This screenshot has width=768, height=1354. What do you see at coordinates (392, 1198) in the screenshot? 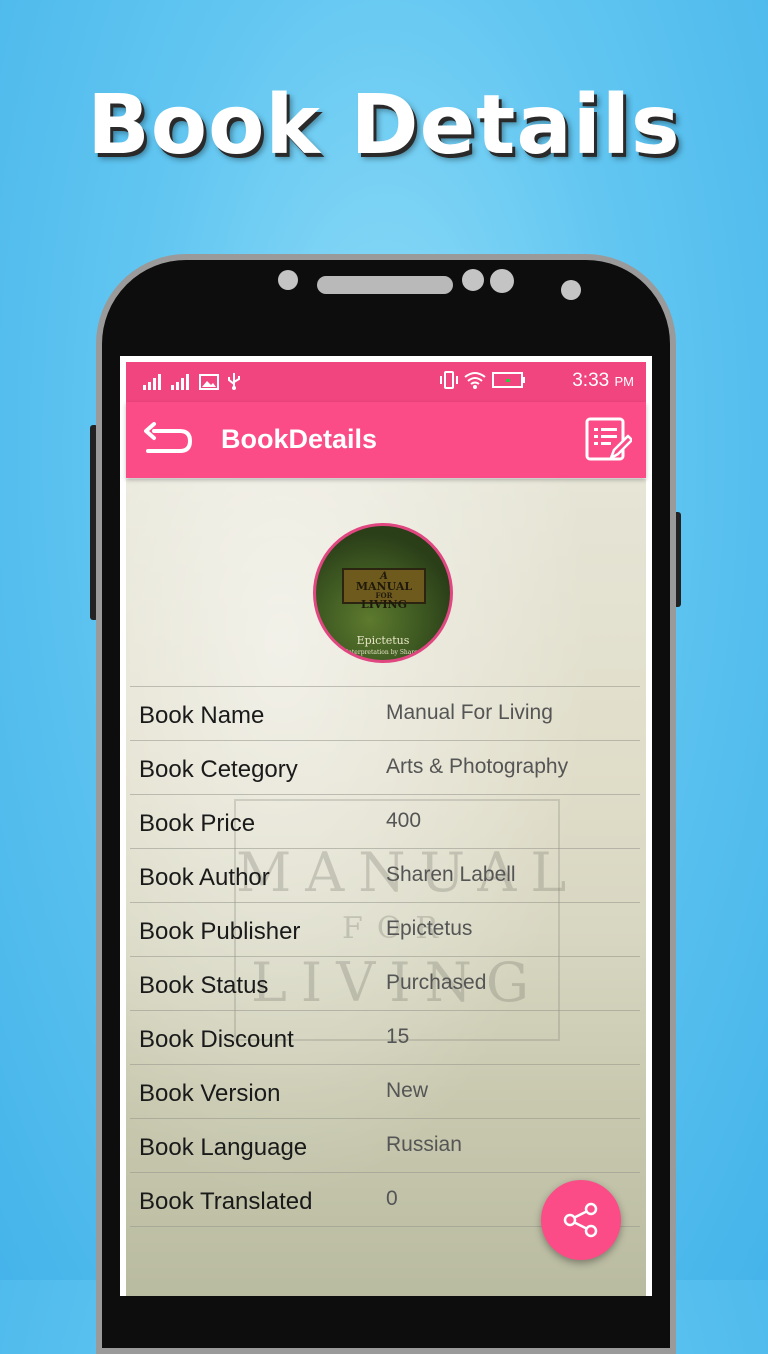
I see `detail-value: 0` at bounding box center [392, 1198].